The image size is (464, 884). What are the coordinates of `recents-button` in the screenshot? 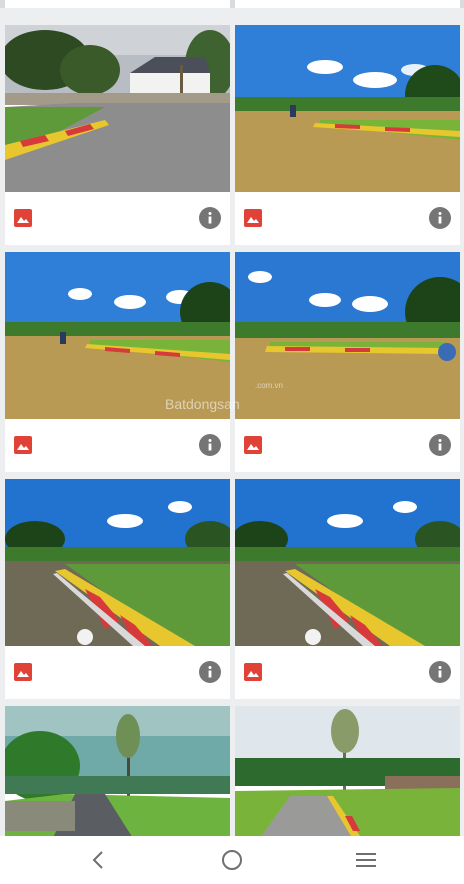 It's located at (366, 860).